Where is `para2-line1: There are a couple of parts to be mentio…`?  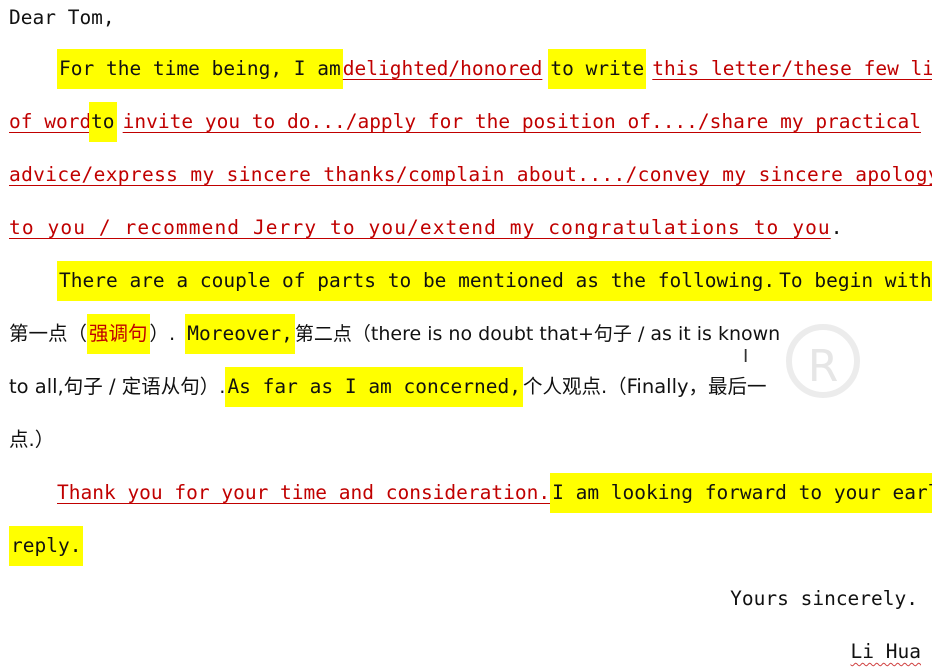 para2-line1: There are a couple of parts to be mentio… is located at coordinates (494, 281).